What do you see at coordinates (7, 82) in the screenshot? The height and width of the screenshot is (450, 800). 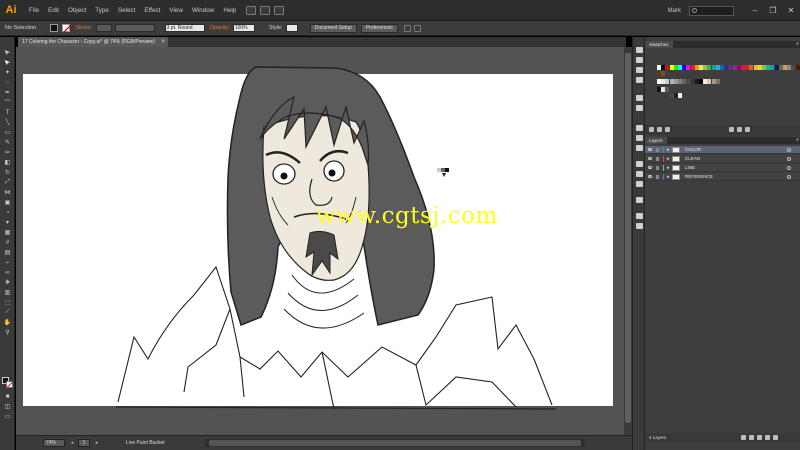 I see `lasso-tool-icon: ◌` at bounding box center [7, 82].